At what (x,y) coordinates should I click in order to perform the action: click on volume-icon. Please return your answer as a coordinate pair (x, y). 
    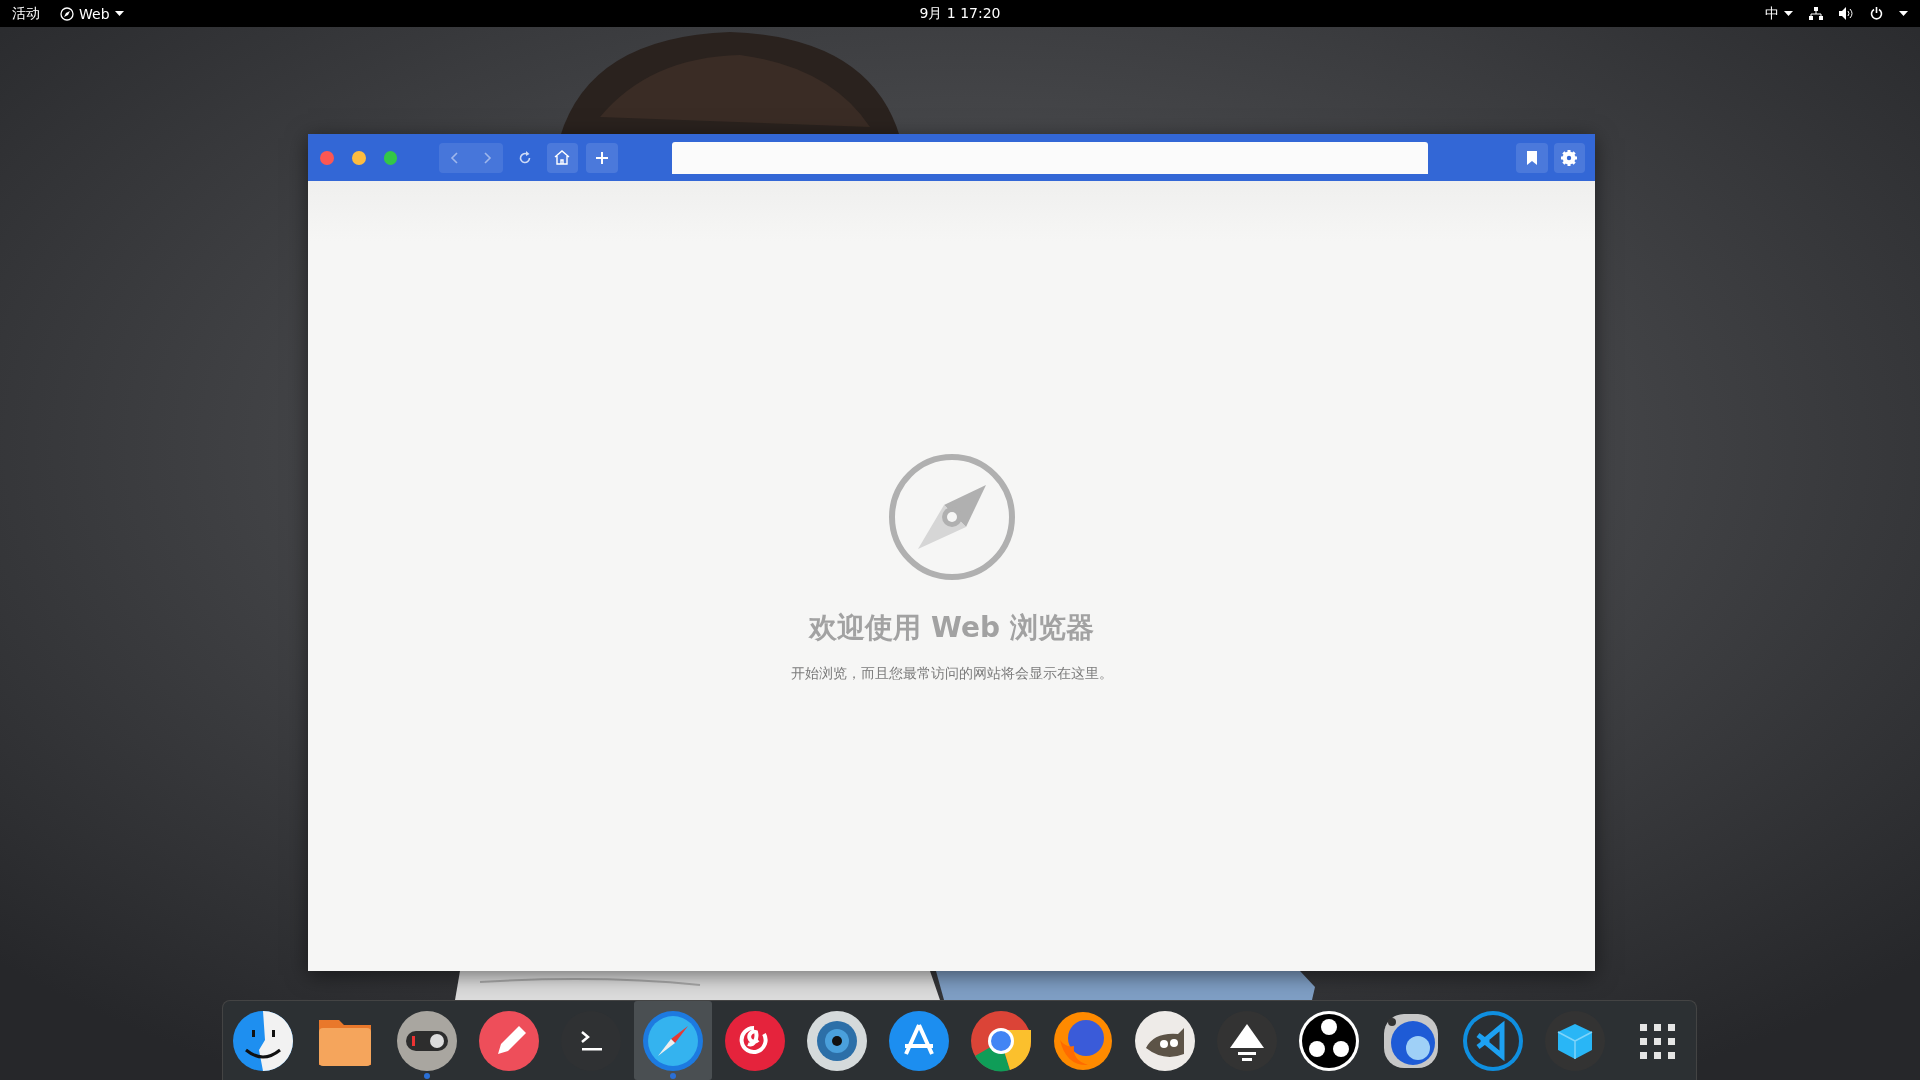
    Looking at the image, I should click on (1846, 13).